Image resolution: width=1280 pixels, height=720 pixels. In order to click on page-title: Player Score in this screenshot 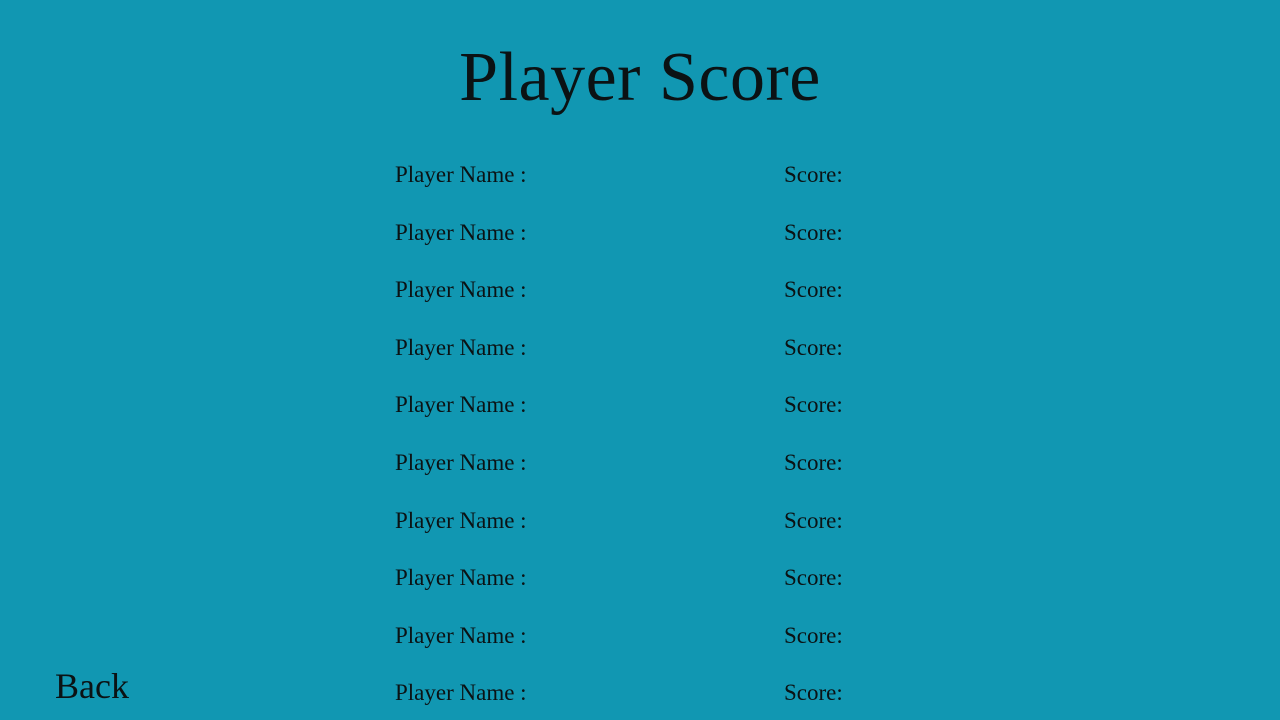, I will do `click(640, 77)`.